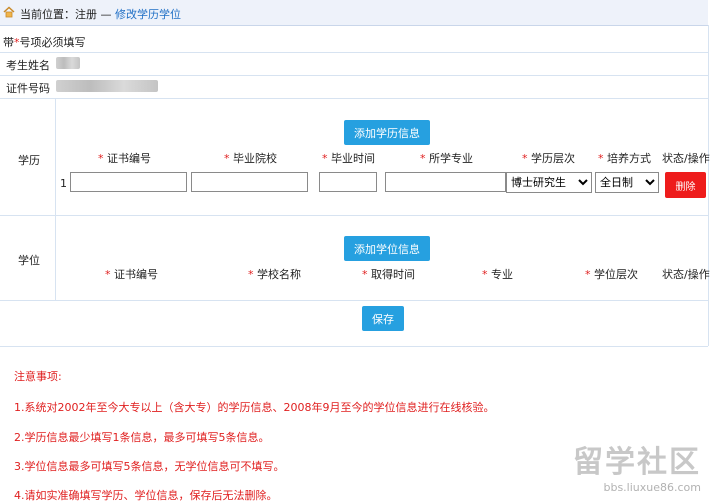  I want to click on education-header-gradtime: * 毕业时间, so click(348, 158).